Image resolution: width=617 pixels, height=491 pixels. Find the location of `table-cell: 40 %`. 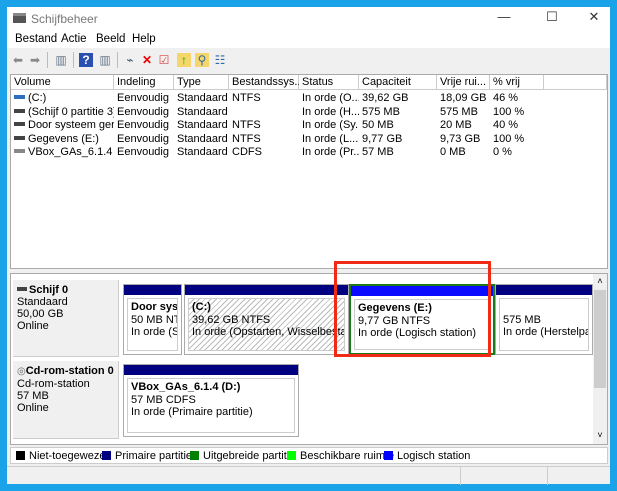

table-cell: 40 % is located at coordinates (517, 125).